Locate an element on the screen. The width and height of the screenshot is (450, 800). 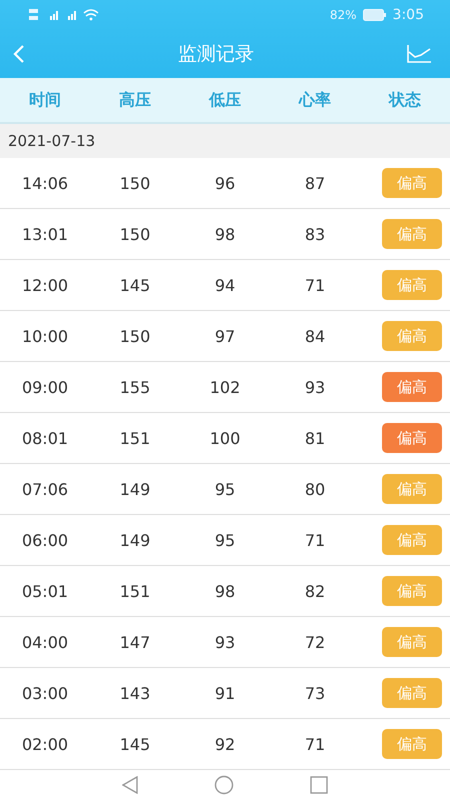
recents-nav-icon is located at coordinates (319, 785).